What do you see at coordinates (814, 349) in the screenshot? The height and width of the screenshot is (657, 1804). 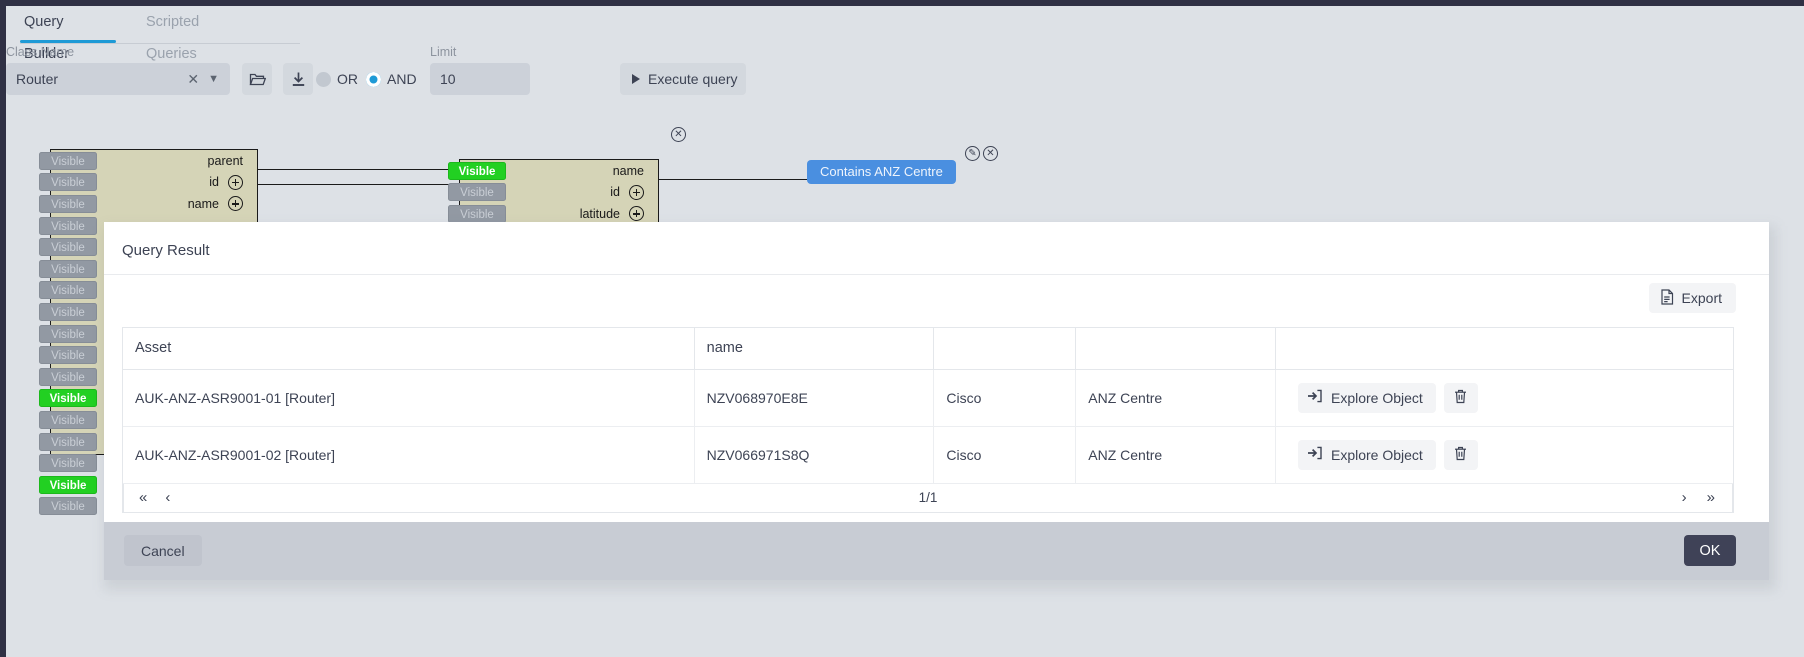 I see `column-header-name: name` at bounding box center [814, 349].